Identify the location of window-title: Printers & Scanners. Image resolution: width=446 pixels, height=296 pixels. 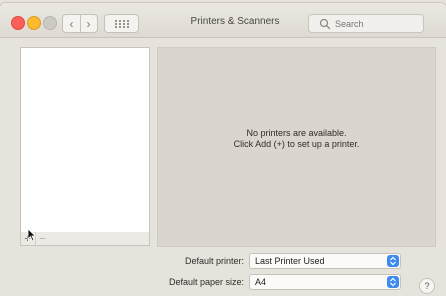
(235, 21).